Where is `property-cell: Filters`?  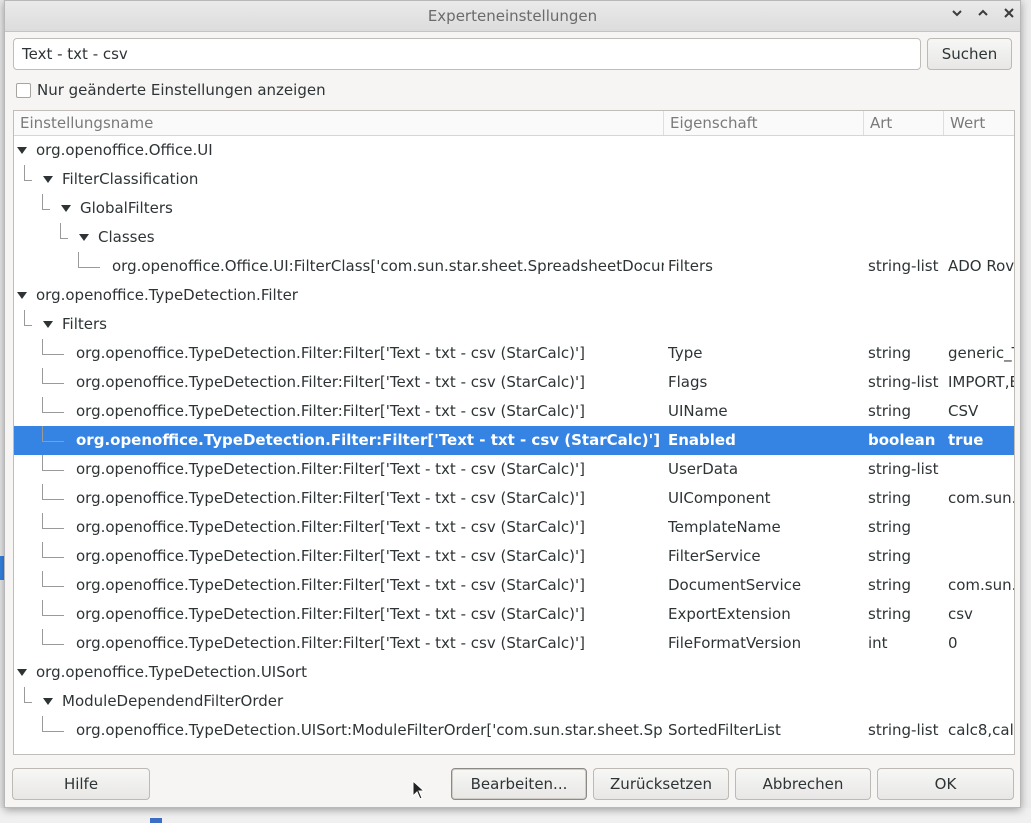 property-cell: Filters is located at coordinates (690, 266).